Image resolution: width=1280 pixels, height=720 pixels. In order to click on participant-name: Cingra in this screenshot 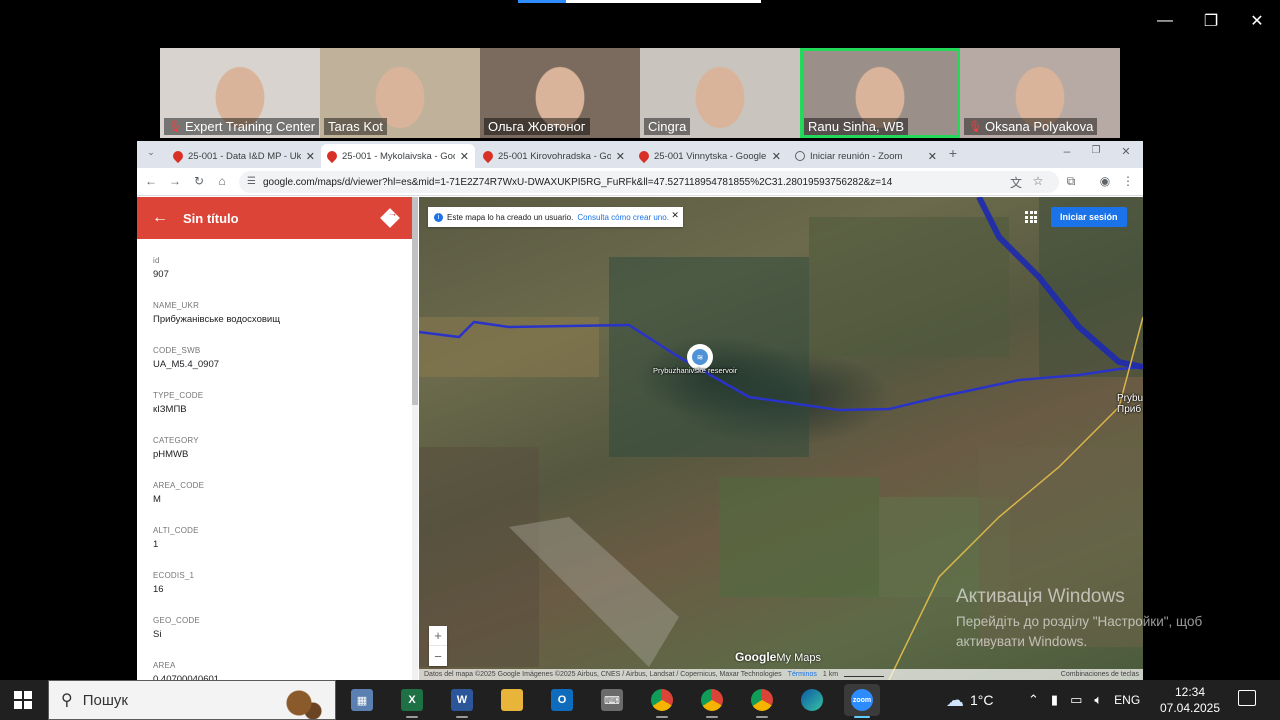, I will do `click(667, 126)`.